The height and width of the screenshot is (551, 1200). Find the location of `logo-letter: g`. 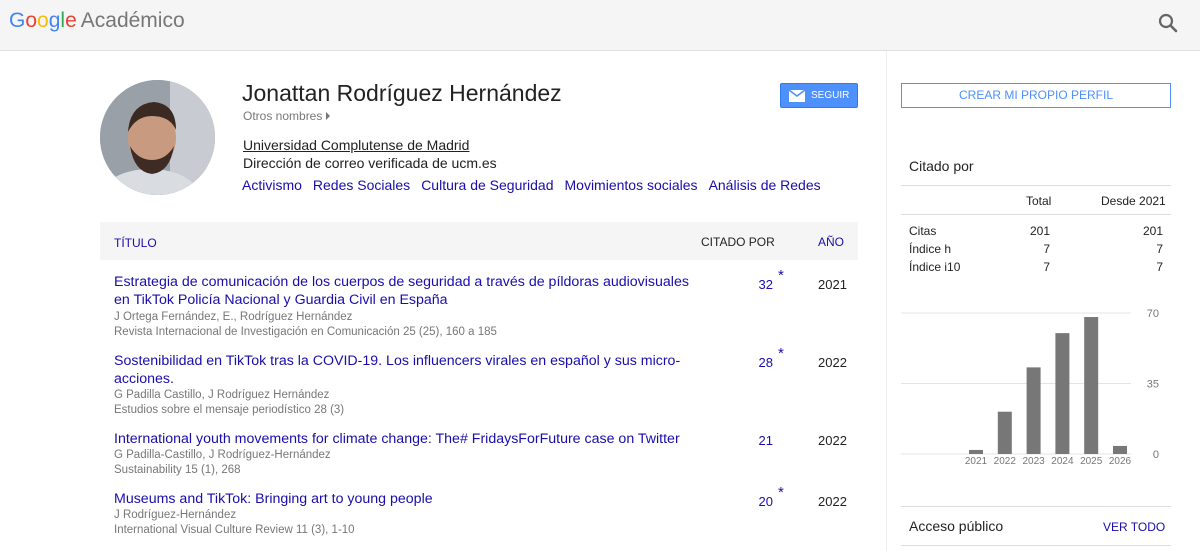

logo-letter: g is located at coordinates (54, 20).